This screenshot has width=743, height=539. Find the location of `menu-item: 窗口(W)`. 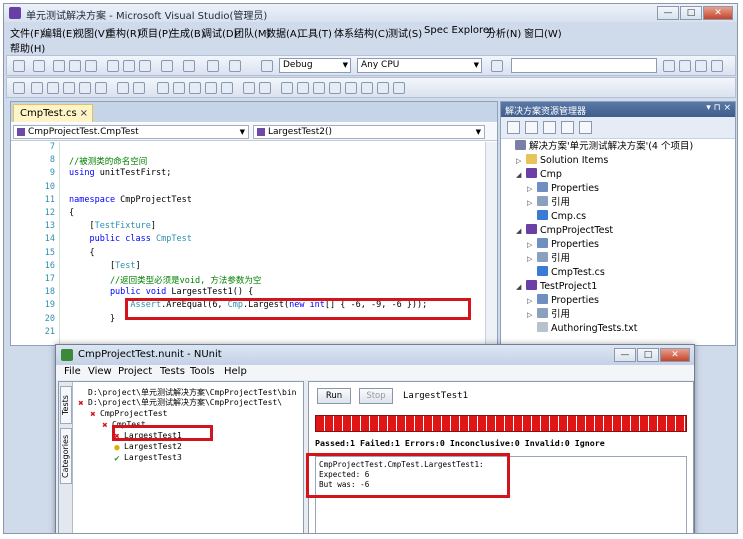

menu-item: 窗口(W) is located at coordinates (543, 32).